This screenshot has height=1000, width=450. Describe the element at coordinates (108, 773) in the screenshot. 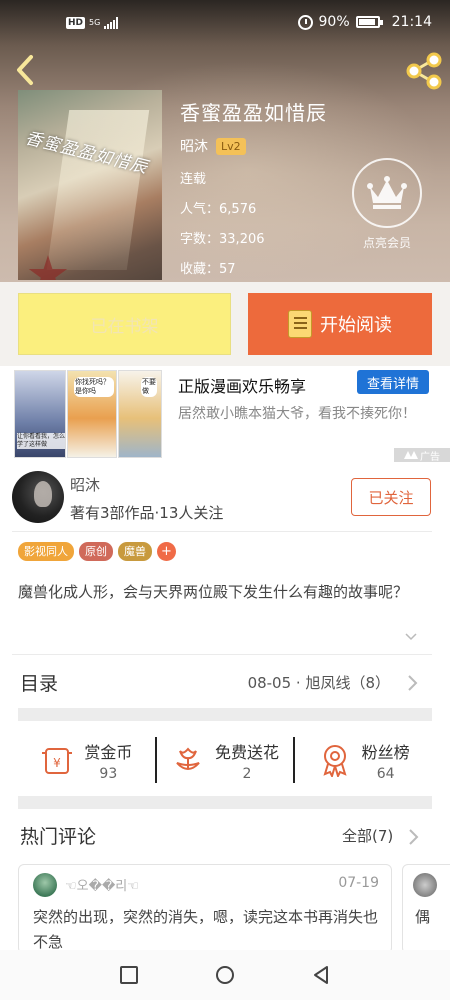

I see `stat-value: 93` at that location.